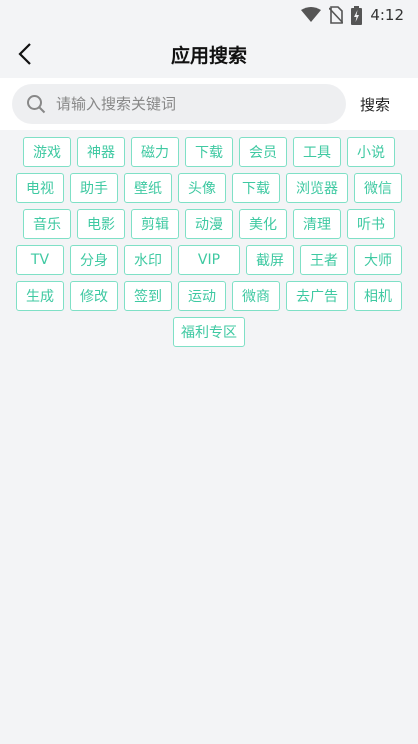  What do you see at coordinates (357, 15) in the screenshot?
I see `battery-charging-icon` at bounding box center [357, 15].